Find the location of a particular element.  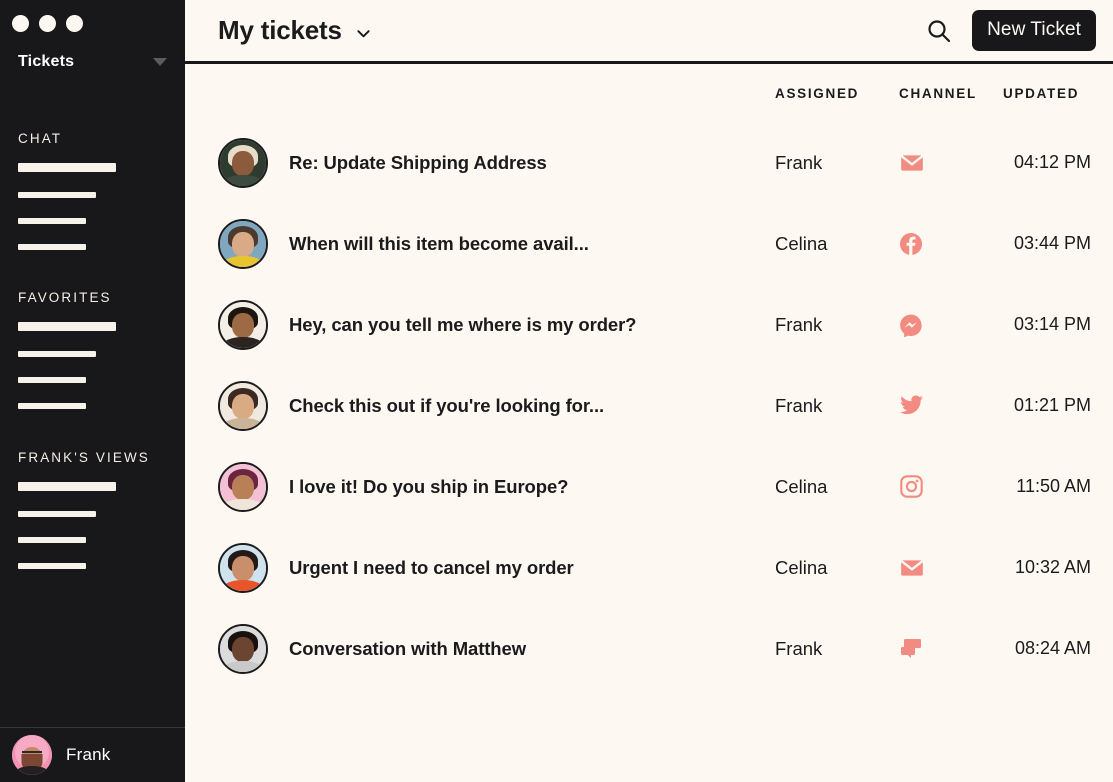

ticket-subject: Re: Update Shipping Address is located at coordinates (418, 162).